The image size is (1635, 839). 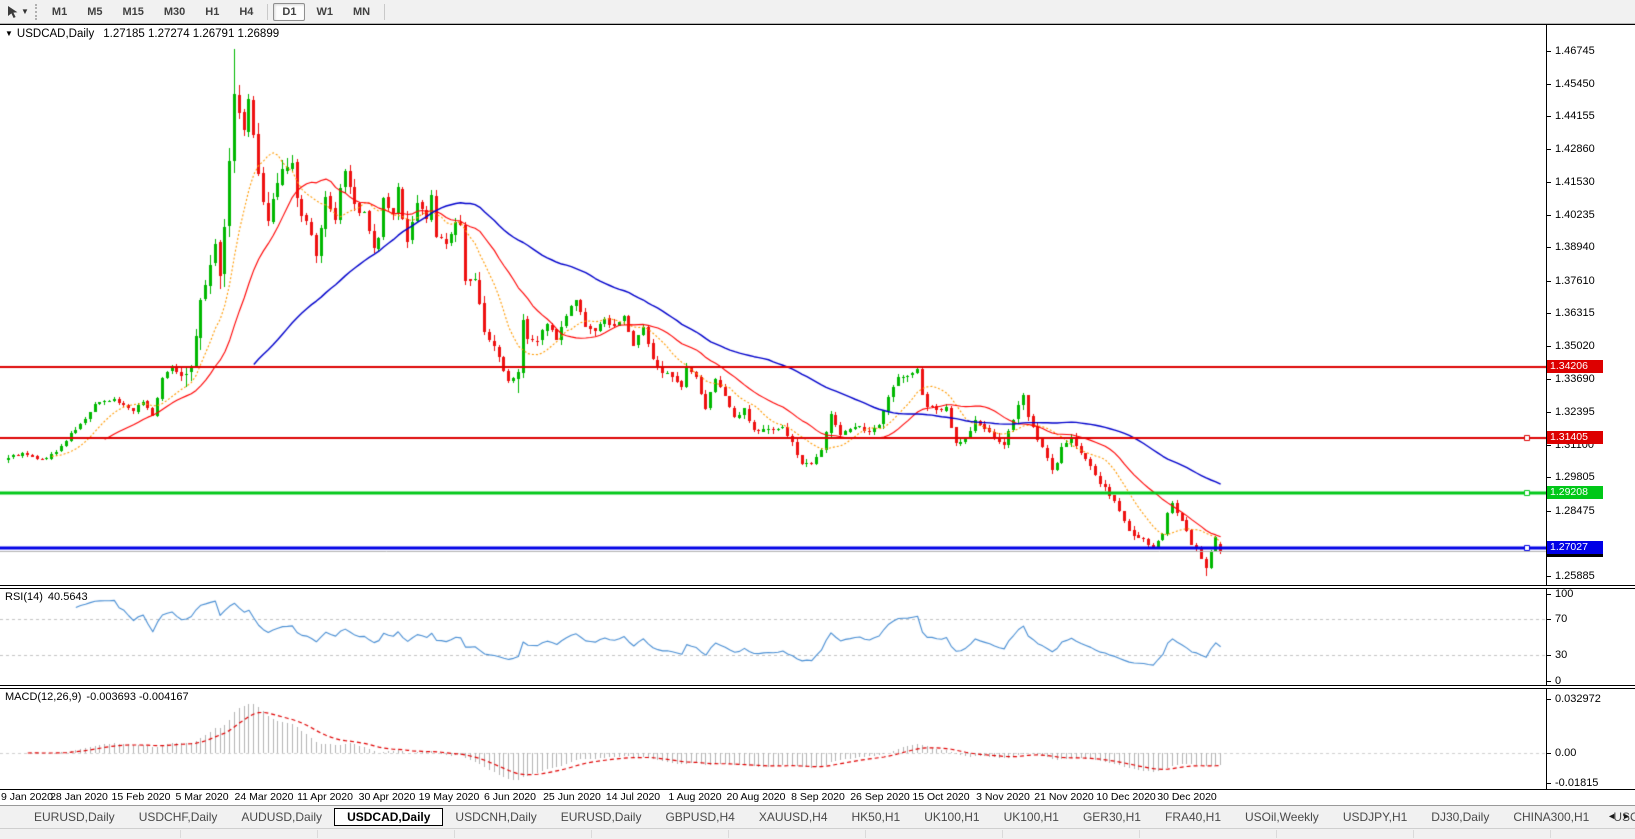 I want to click on tab-fra40-h1: FRA40,H1, so click(x=1193, y=817).